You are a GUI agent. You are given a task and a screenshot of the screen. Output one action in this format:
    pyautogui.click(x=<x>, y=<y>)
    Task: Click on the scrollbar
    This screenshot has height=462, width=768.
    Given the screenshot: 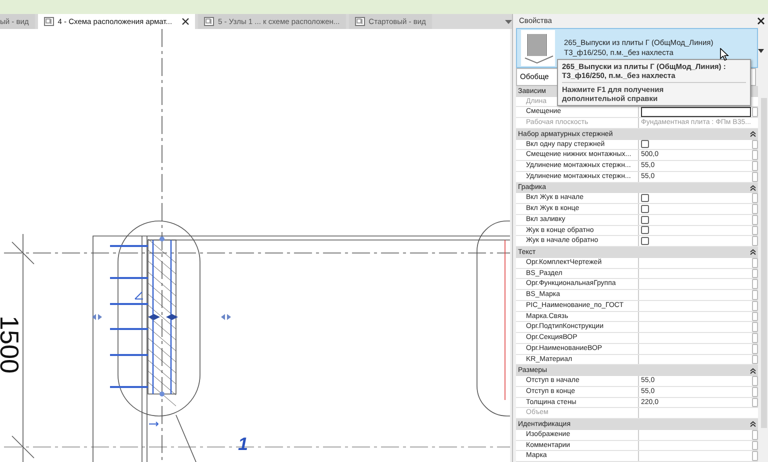 What is the action you would take?
    pyautogui.click(x=764, y=263)
    